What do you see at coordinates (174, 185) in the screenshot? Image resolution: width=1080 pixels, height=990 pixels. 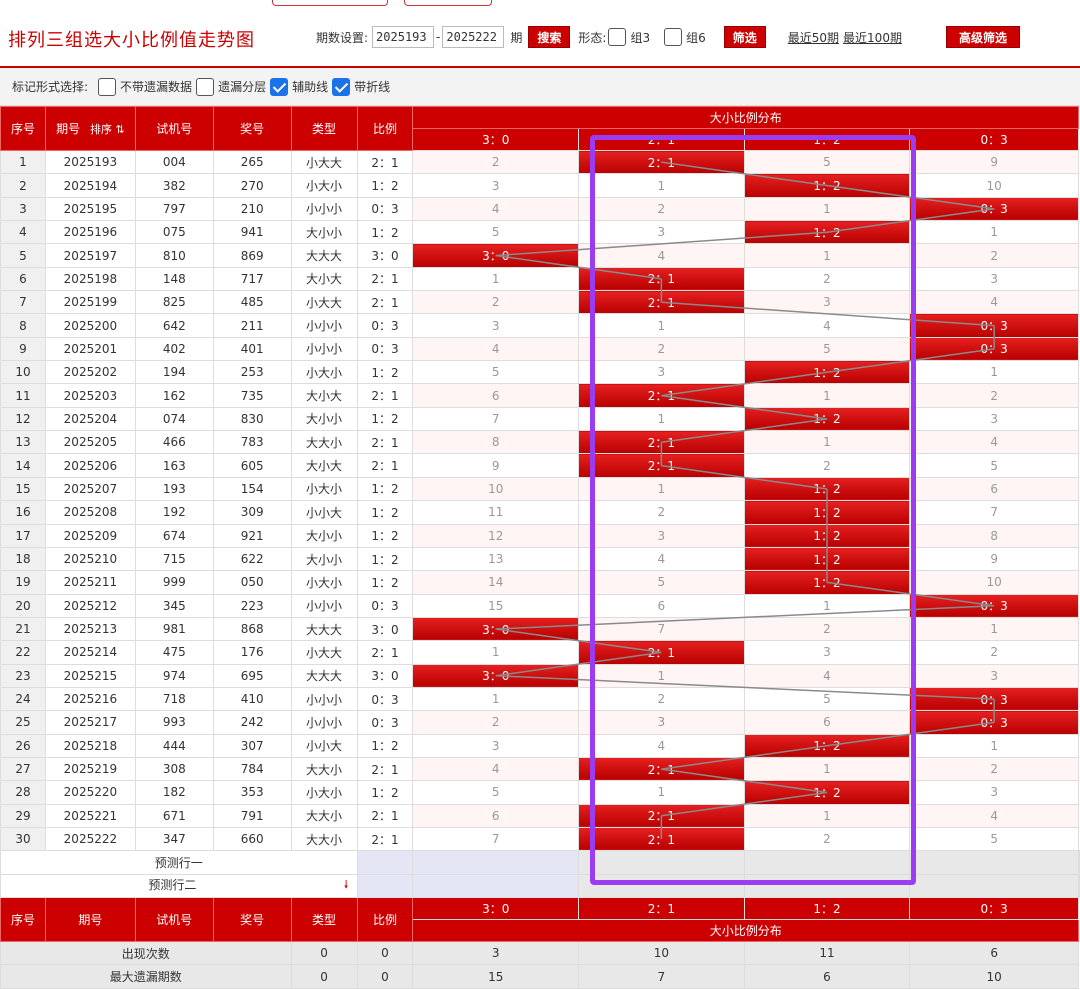 I see `row-test: 382` at bounding box center [174, 185].